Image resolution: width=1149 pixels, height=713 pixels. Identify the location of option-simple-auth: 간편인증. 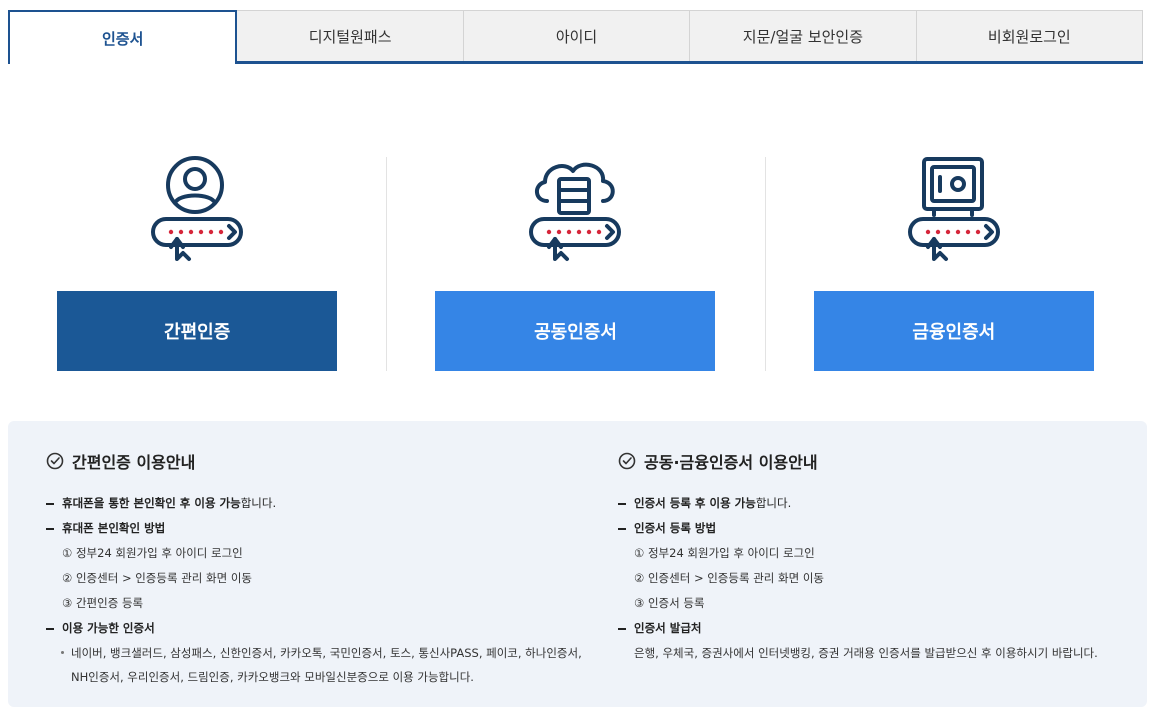
(197, 263).